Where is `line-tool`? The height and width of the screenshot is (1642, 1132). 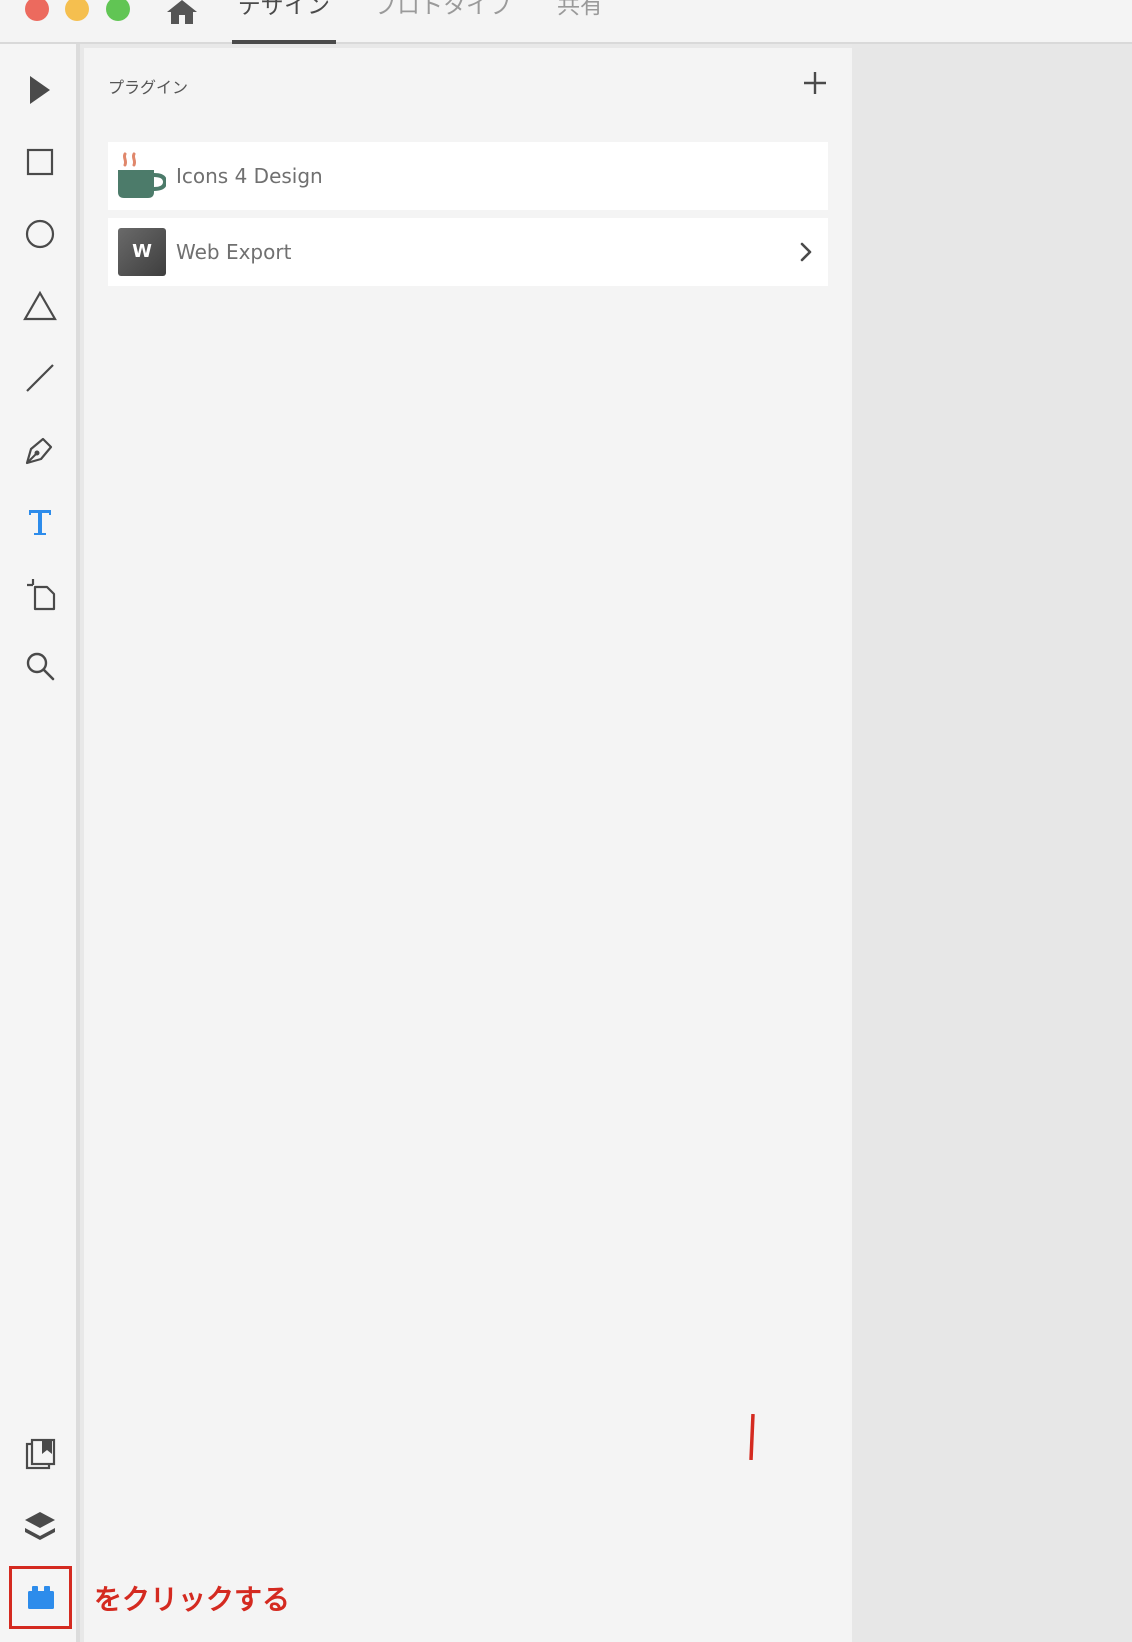
line-tool is located at coordinates (40, 378).